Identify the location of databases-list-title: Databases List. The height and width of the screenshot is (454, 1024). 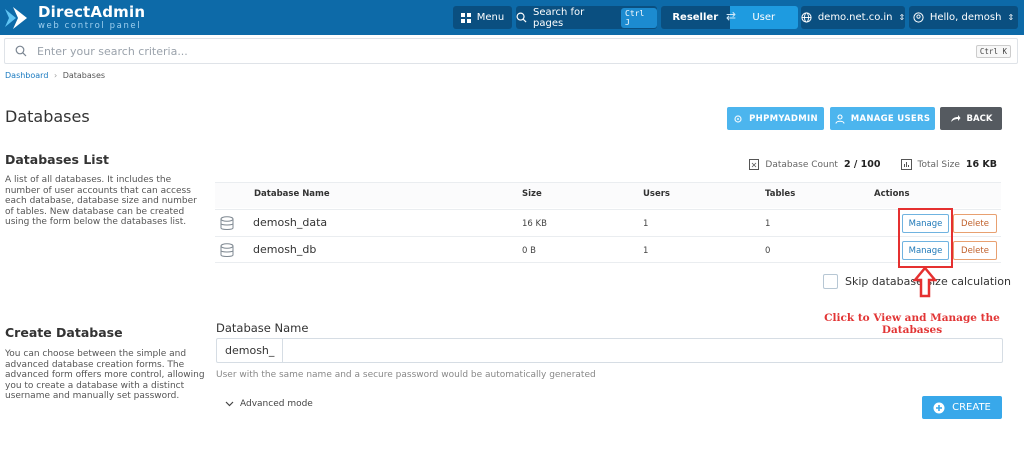
(57, 159).